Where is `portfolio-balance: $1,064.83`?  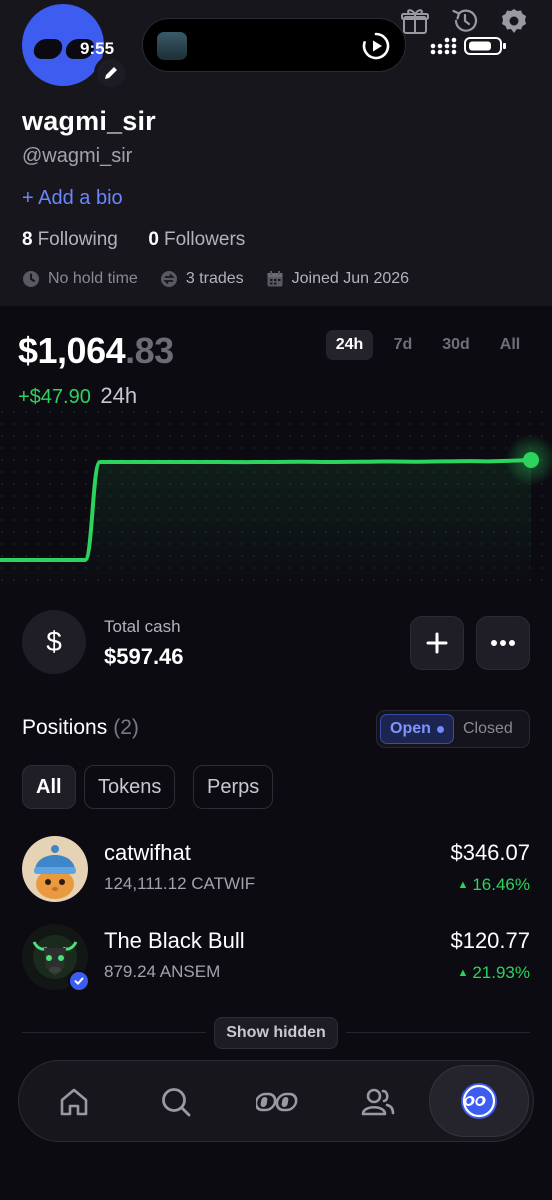
portfolio-balance: $1,064.83 is located at coordinates (96, 351).